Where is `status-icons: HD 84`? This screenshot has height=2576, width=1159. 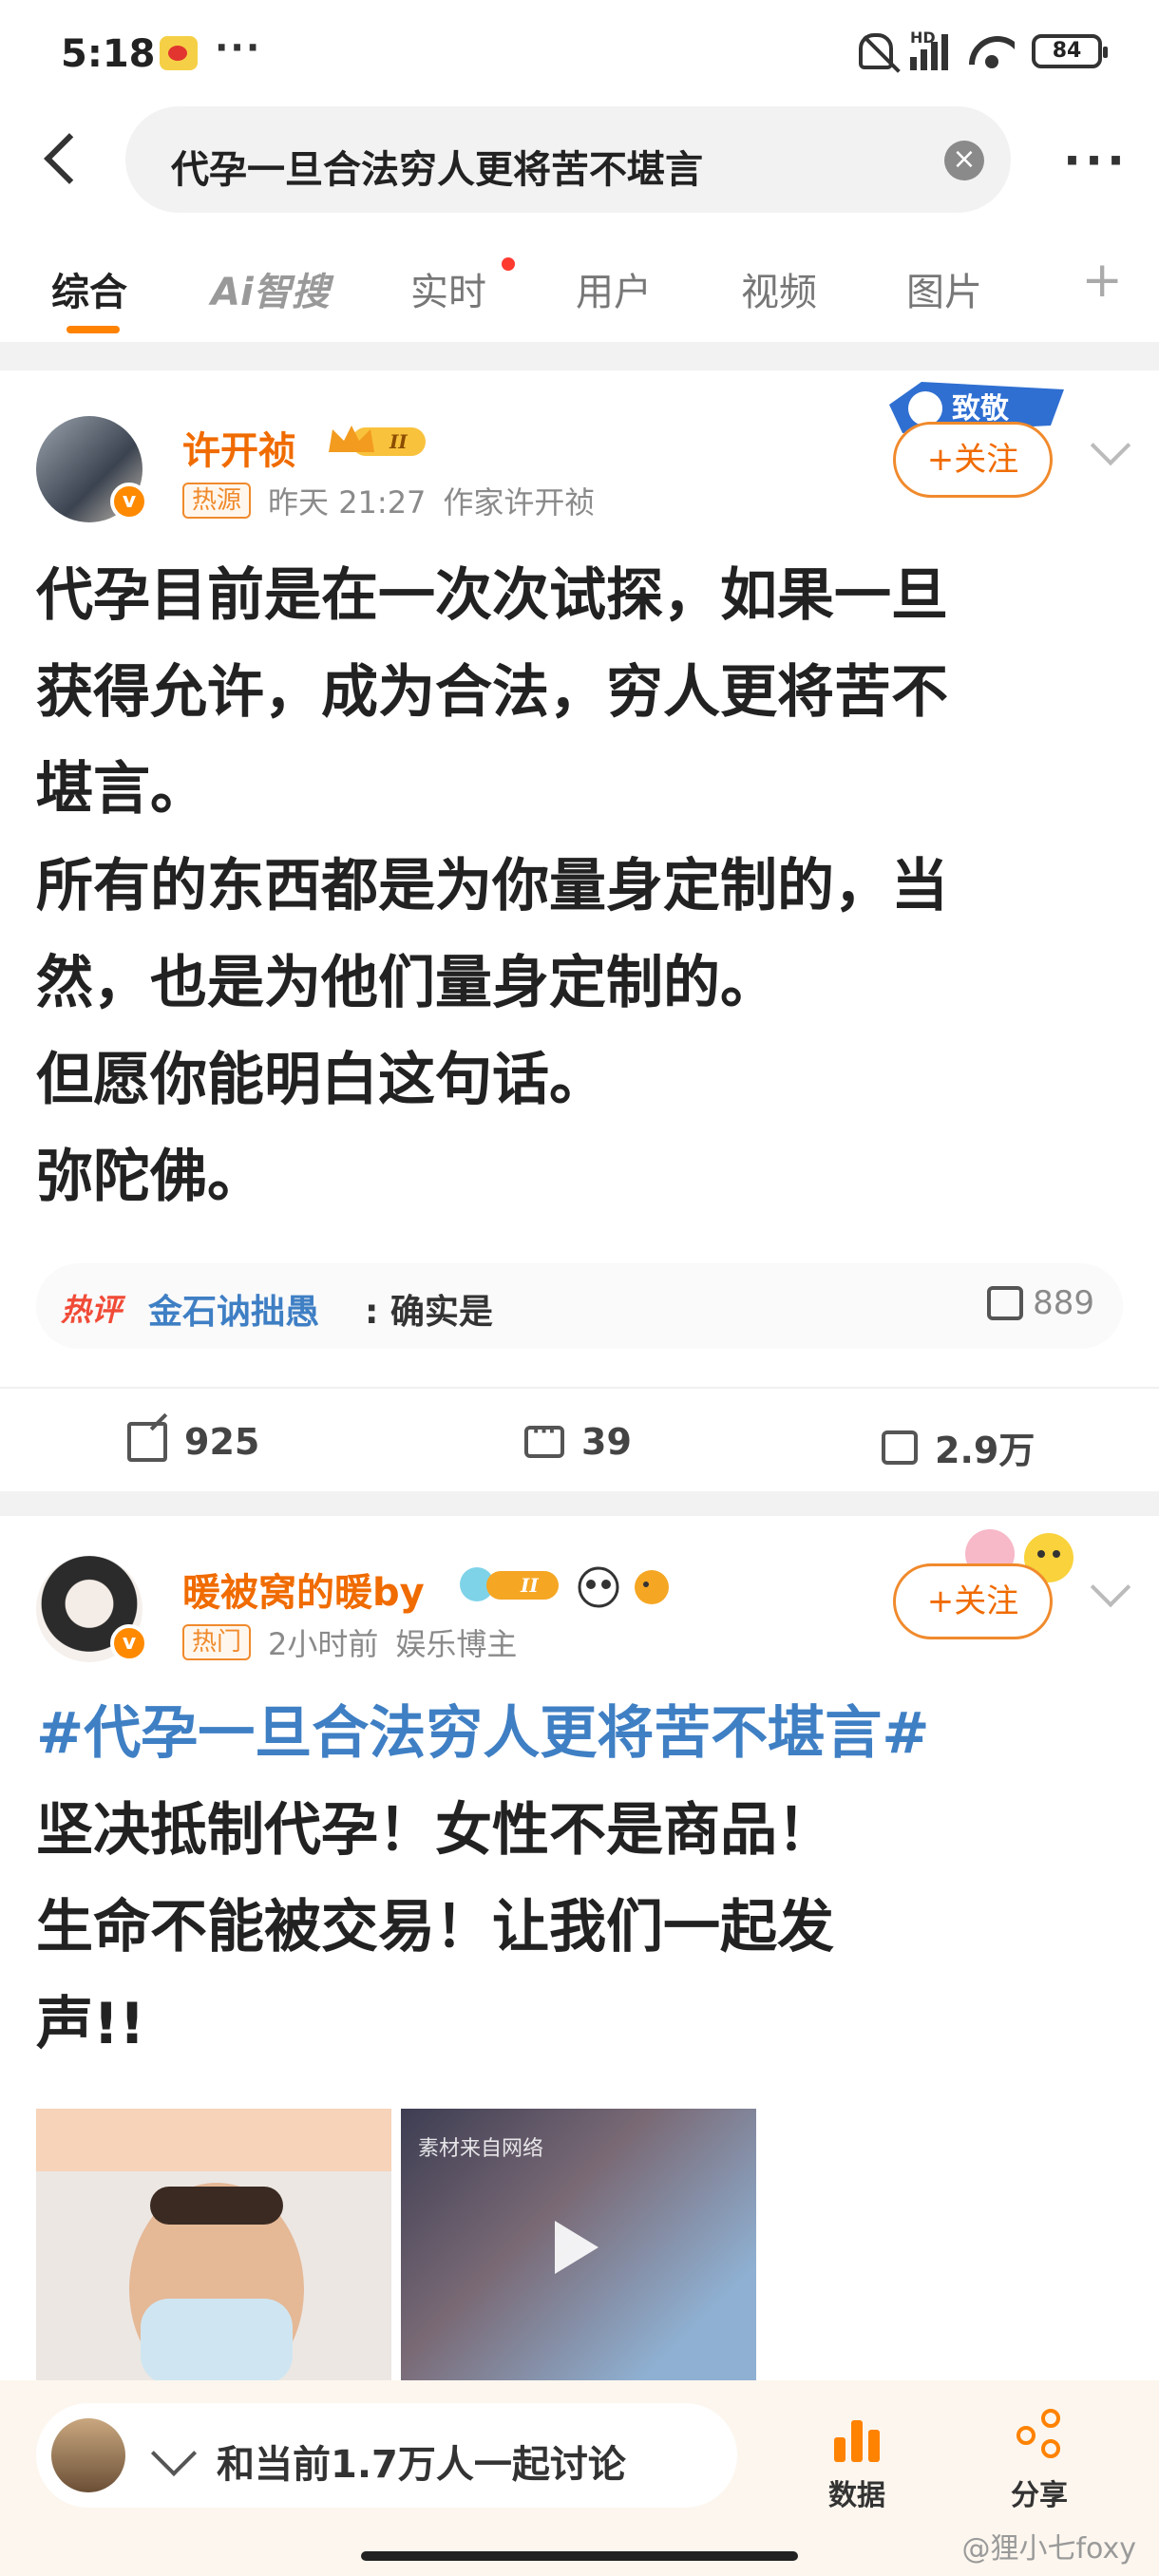 status-icons: HD 84 is located at coordinates (983, 49).